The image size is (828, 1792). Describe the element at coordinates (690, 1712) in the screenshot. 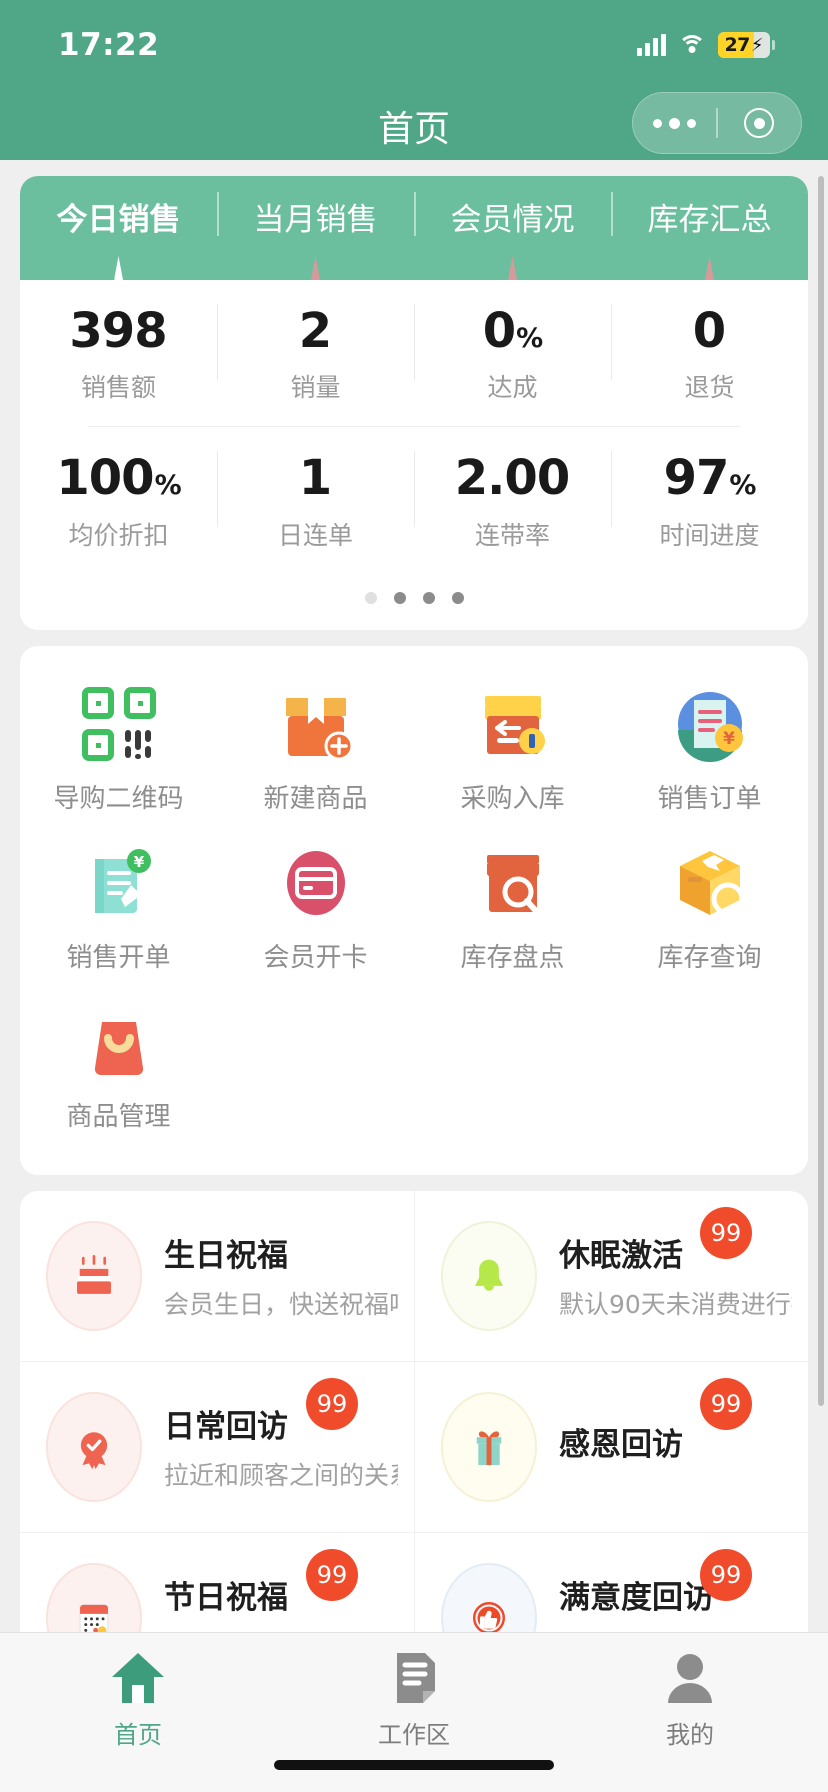

I see `tabbar-item-profile: 我的` at that location.